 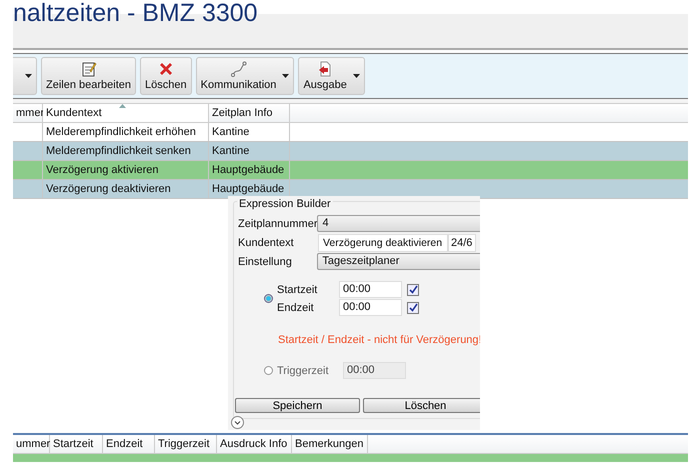 I want to click on field-label: Triggerzeit, so click(x=303, y=370).